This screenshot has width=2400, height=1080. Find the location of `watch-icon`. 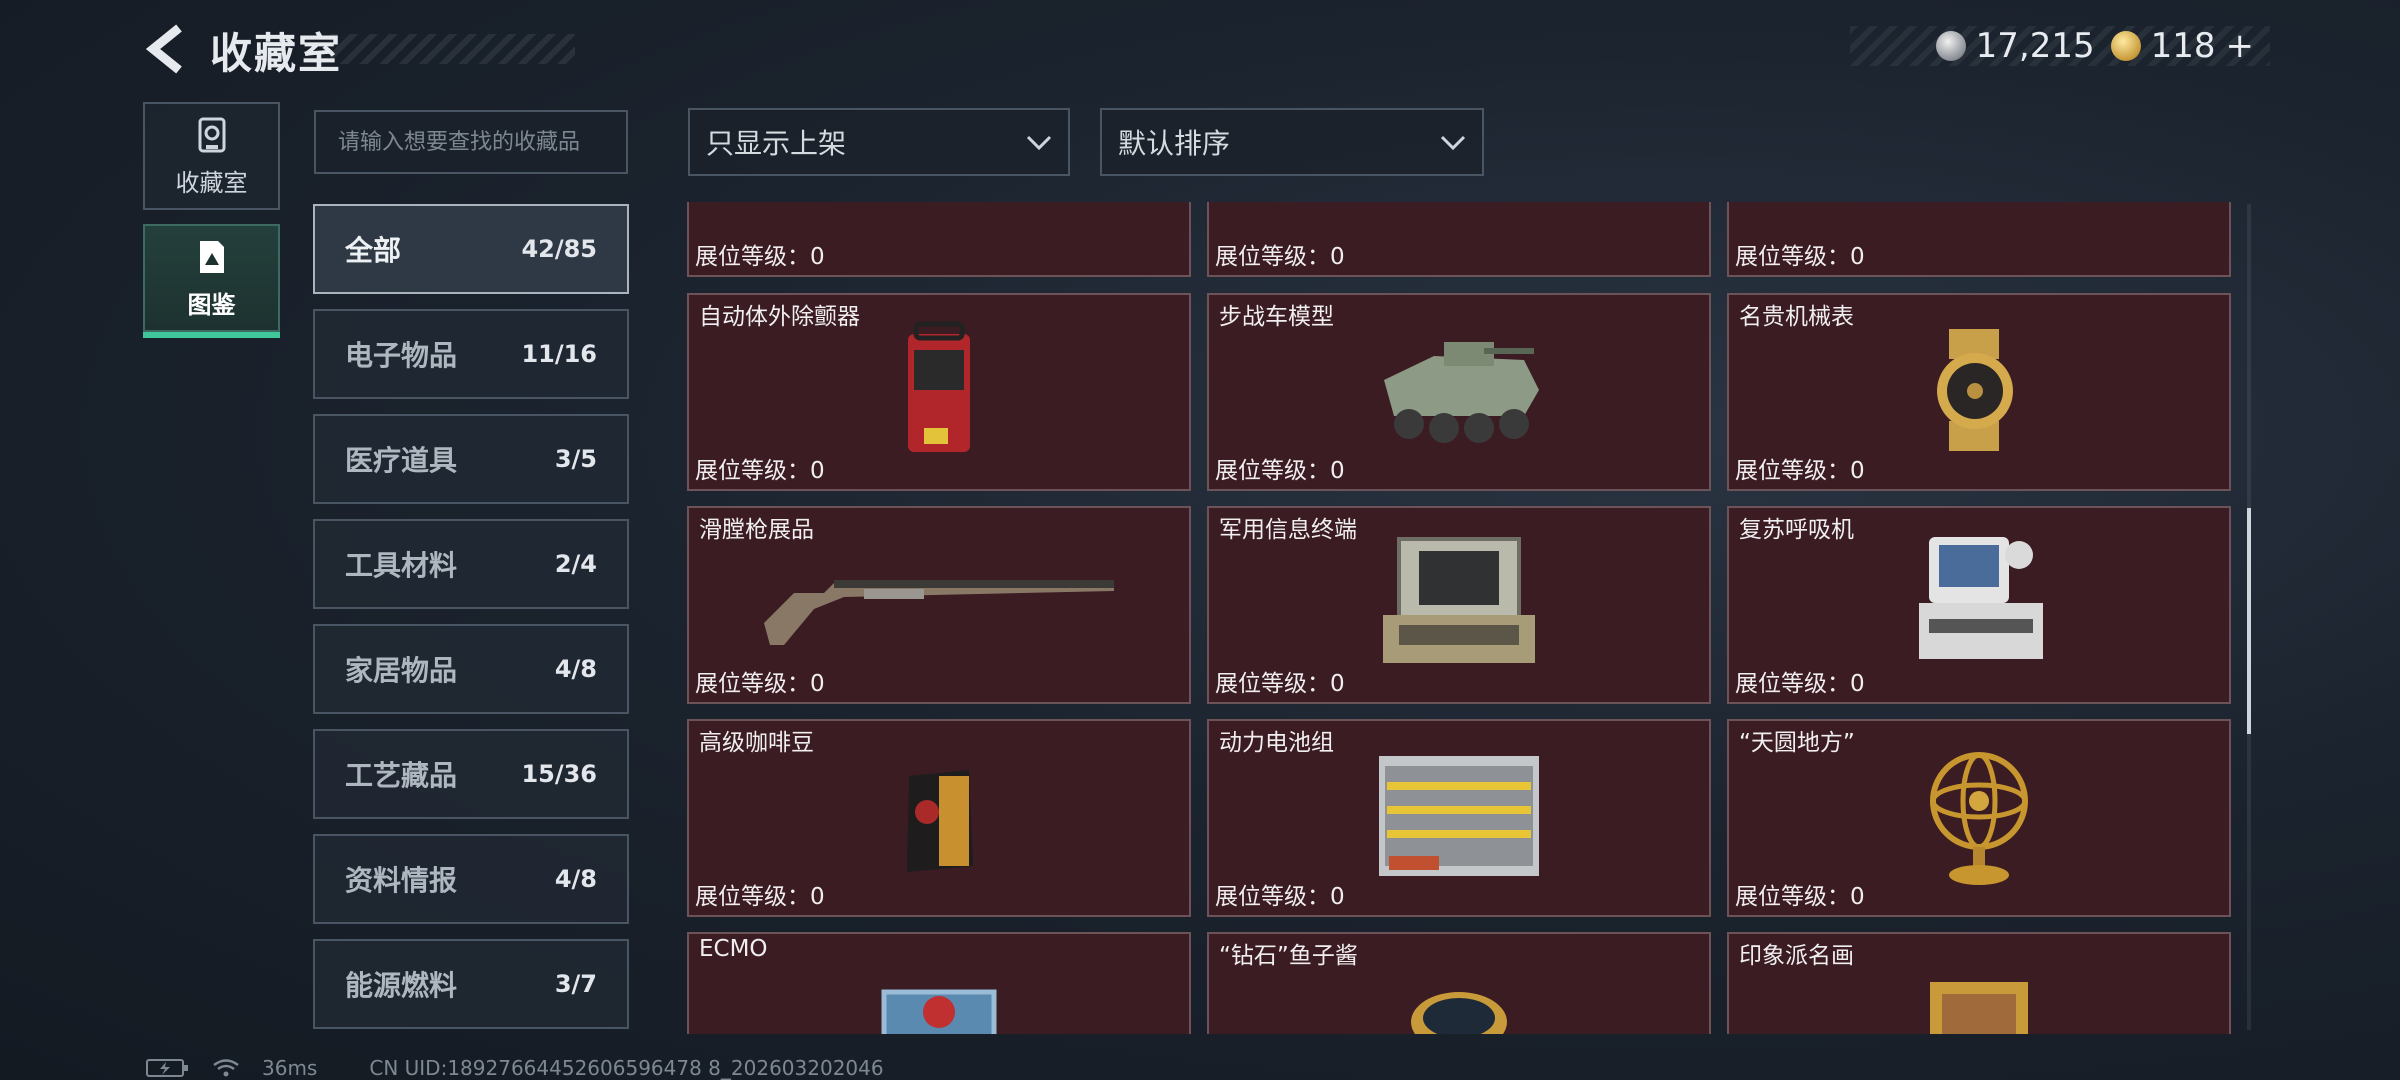

watch-icon is located at coordinates (1979, 392).